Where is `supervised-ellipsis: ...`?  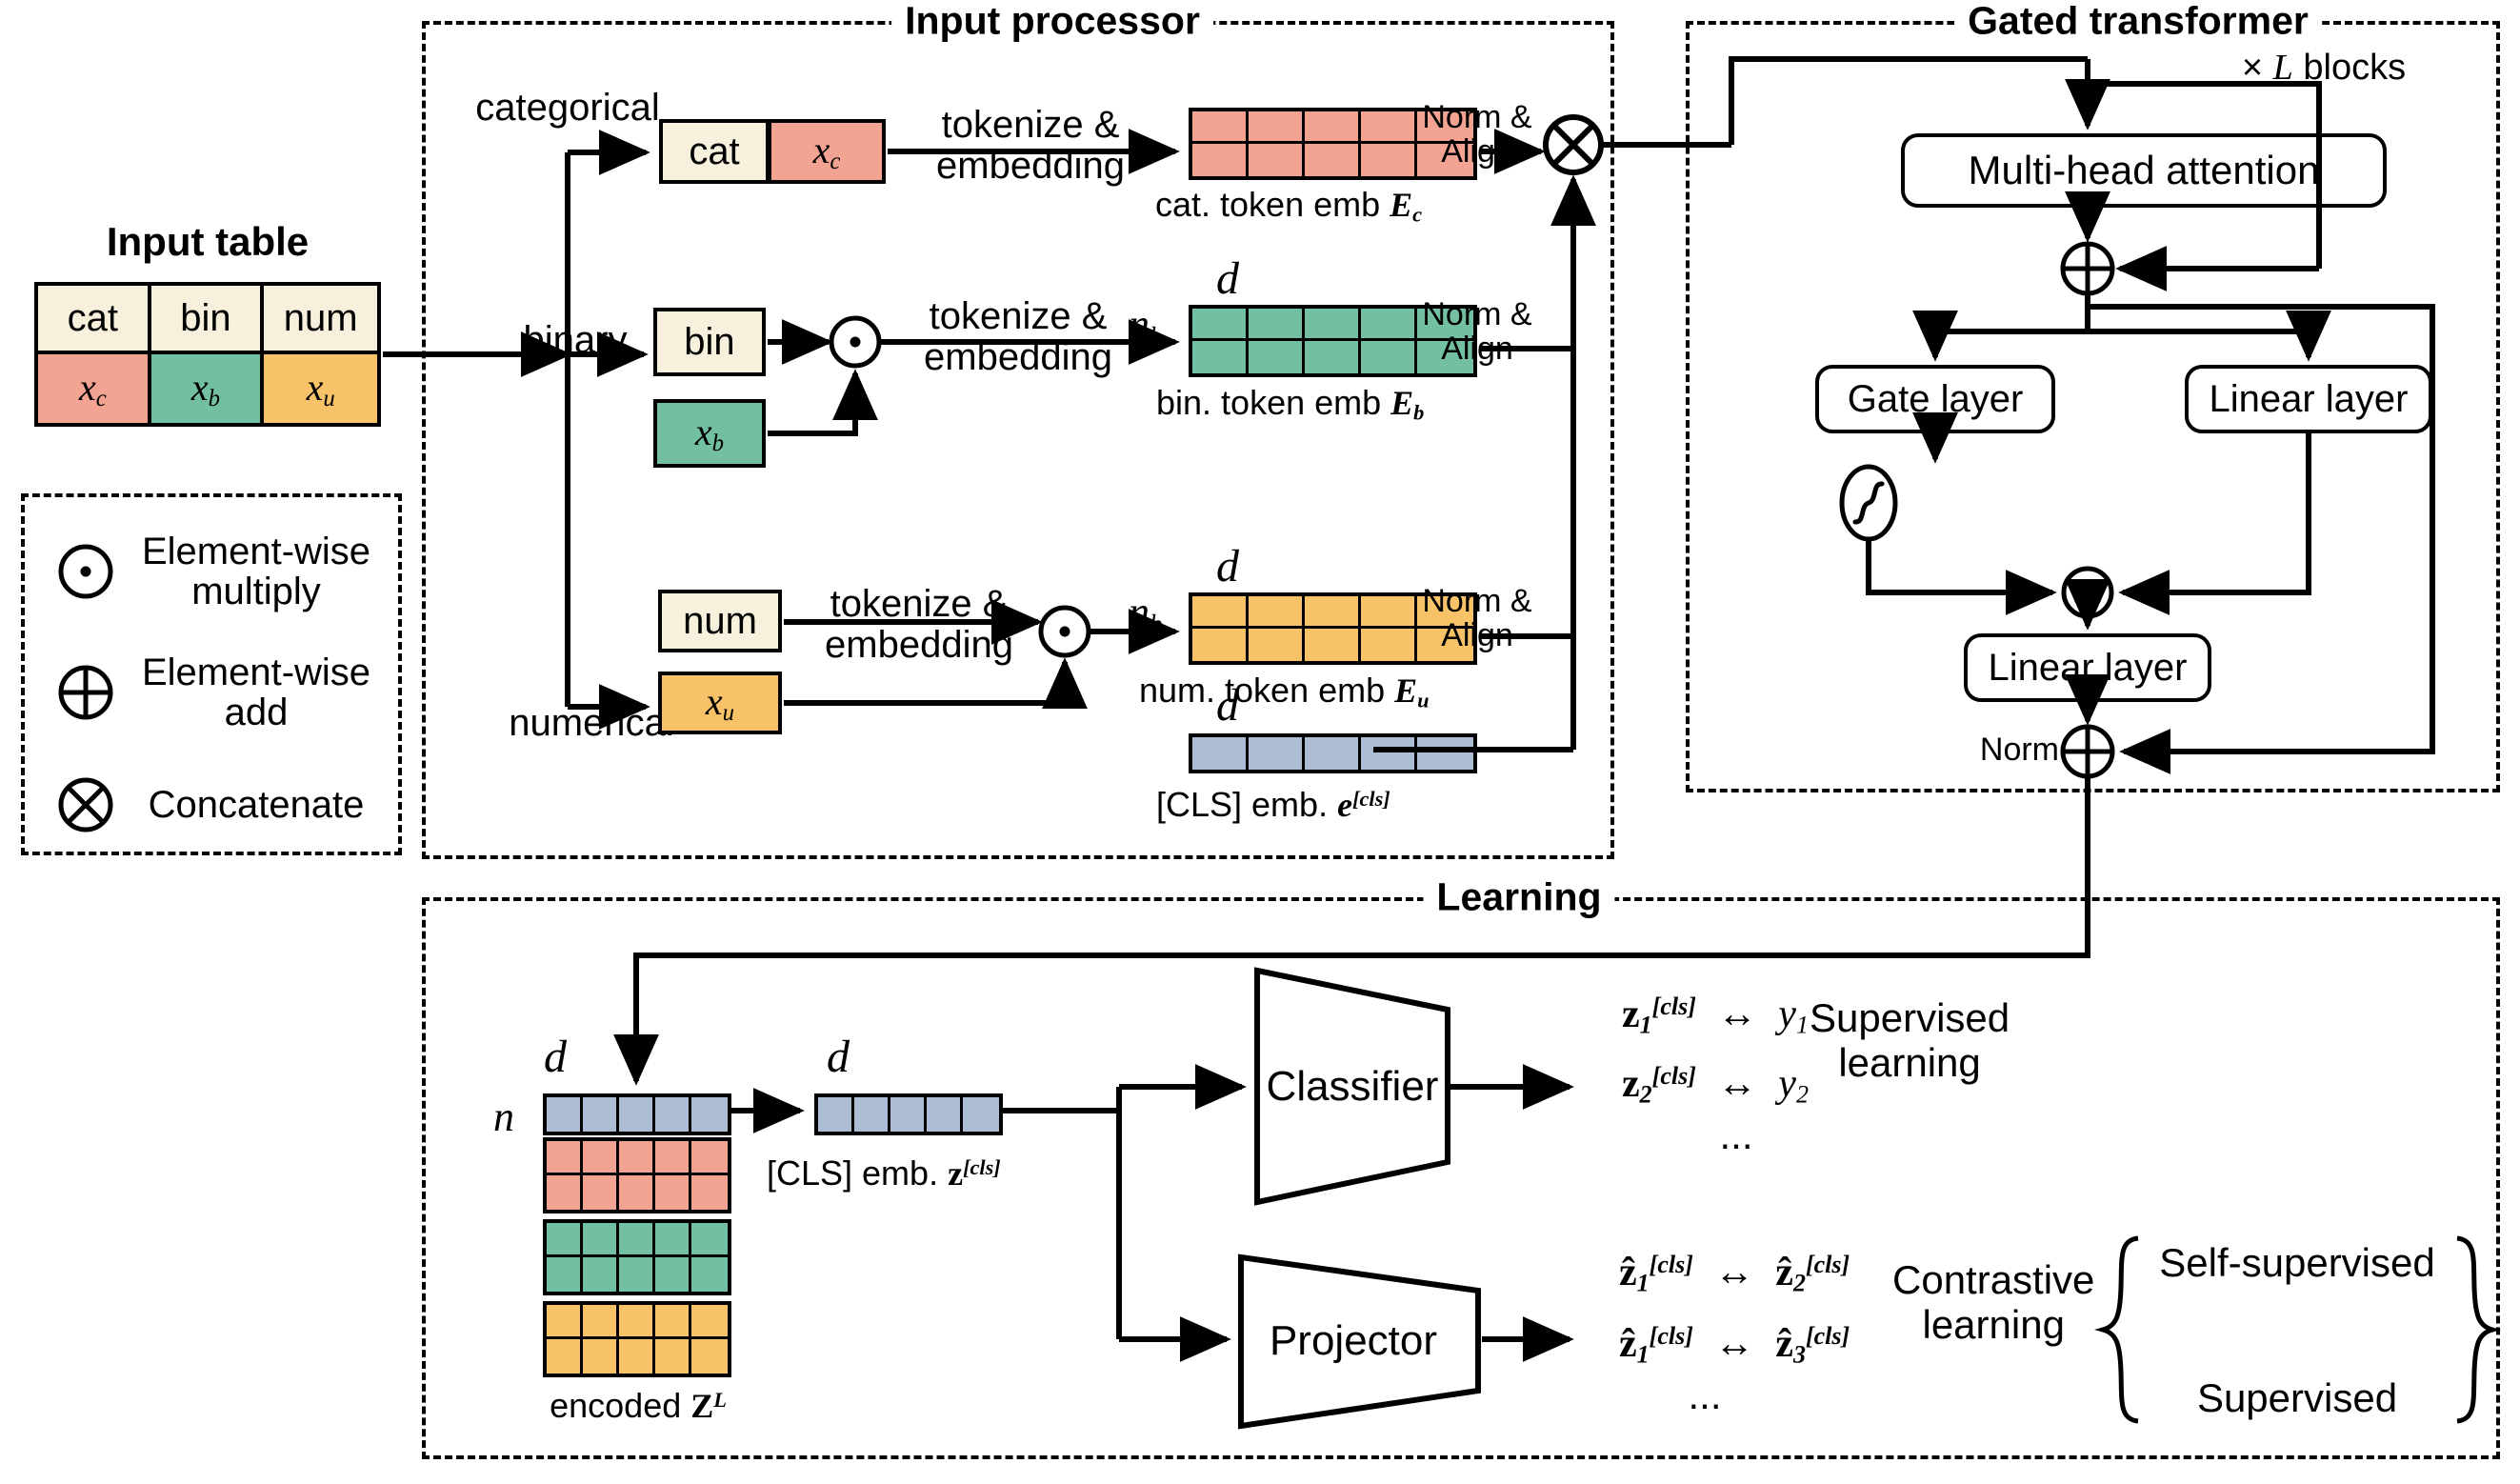 supervised-ellipsis: ... is located at coordinates (1736, 1135).